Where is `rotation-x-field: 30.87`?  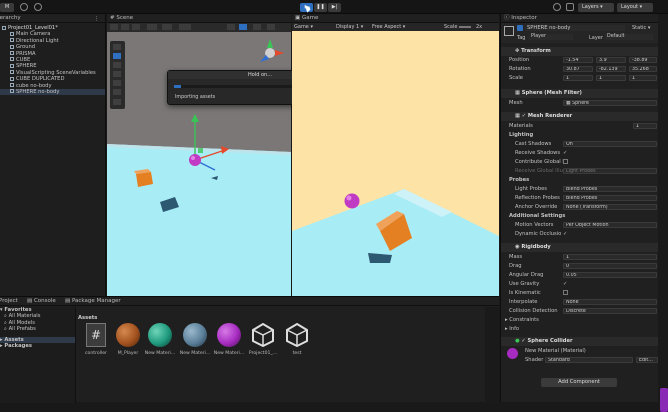 rotation-x-field: 30.87 is located at coordinates (578, 69).